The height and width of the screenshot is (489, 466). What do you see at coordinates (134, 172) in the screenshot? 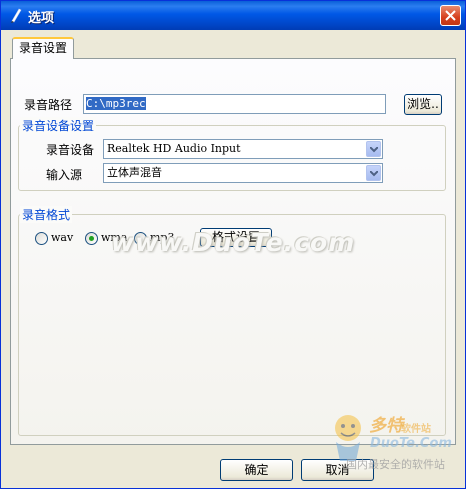
I see `source-value: 立体声混音` at bounding box center [134, 172].